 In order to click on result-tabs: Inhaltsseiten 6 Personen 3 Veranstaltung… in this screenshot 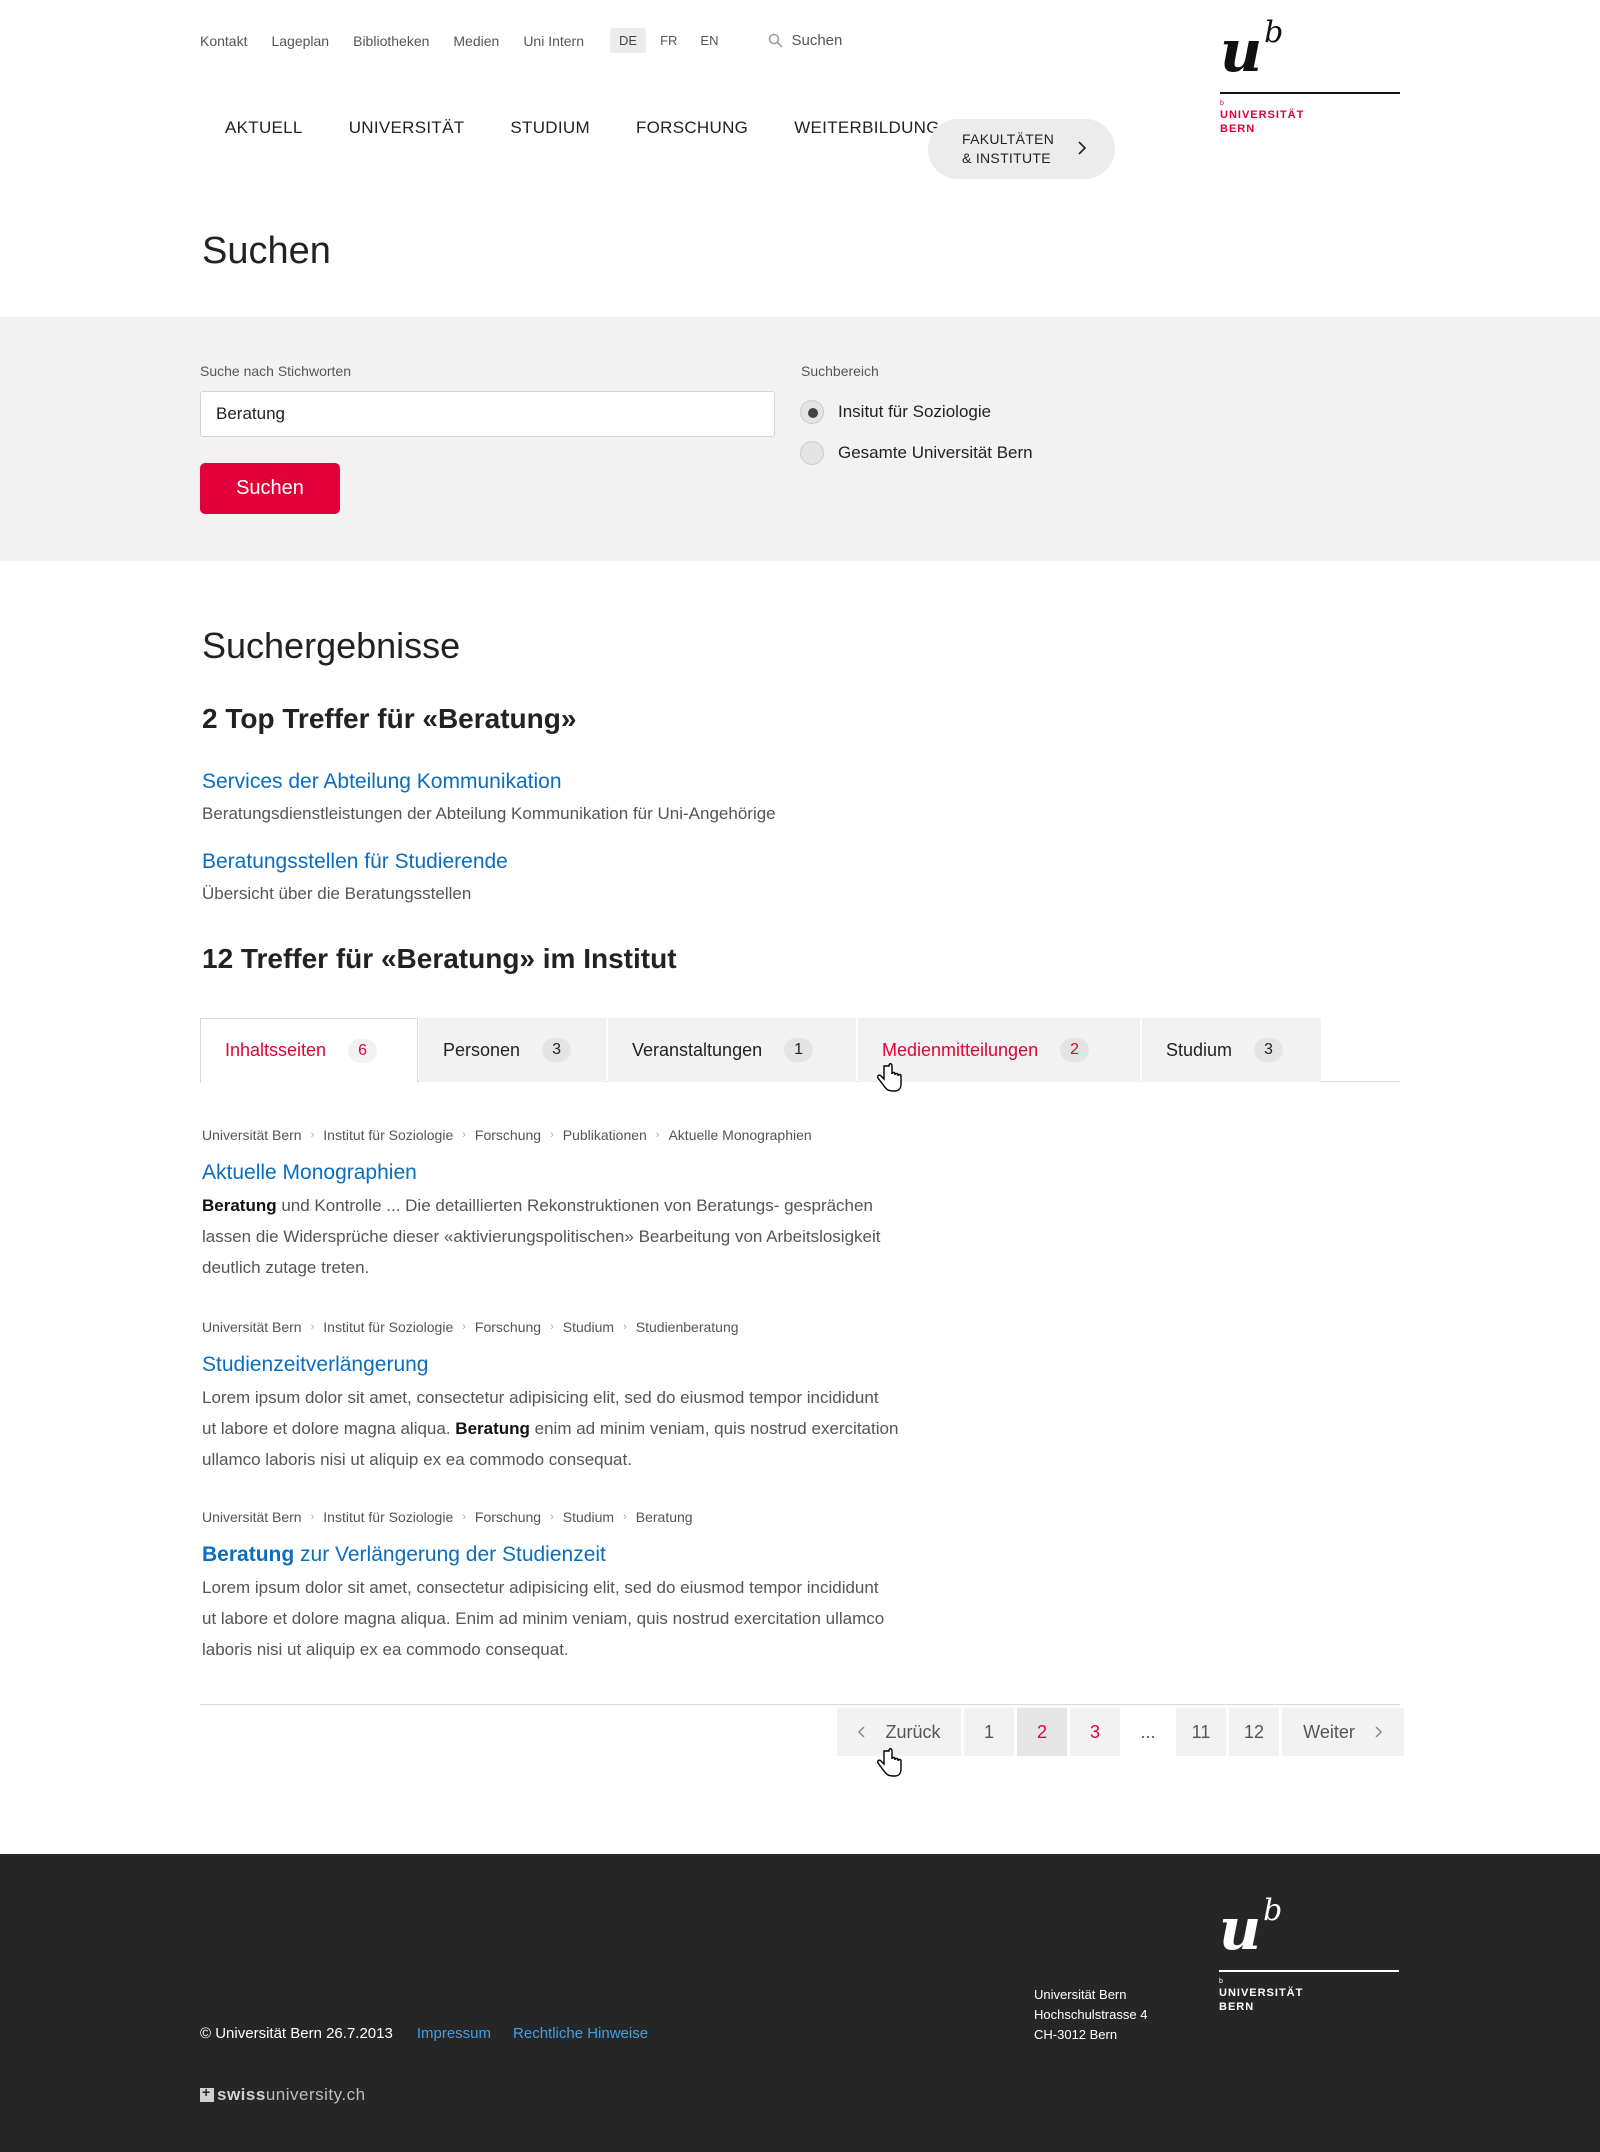, I will do `click(800, 1050)`.